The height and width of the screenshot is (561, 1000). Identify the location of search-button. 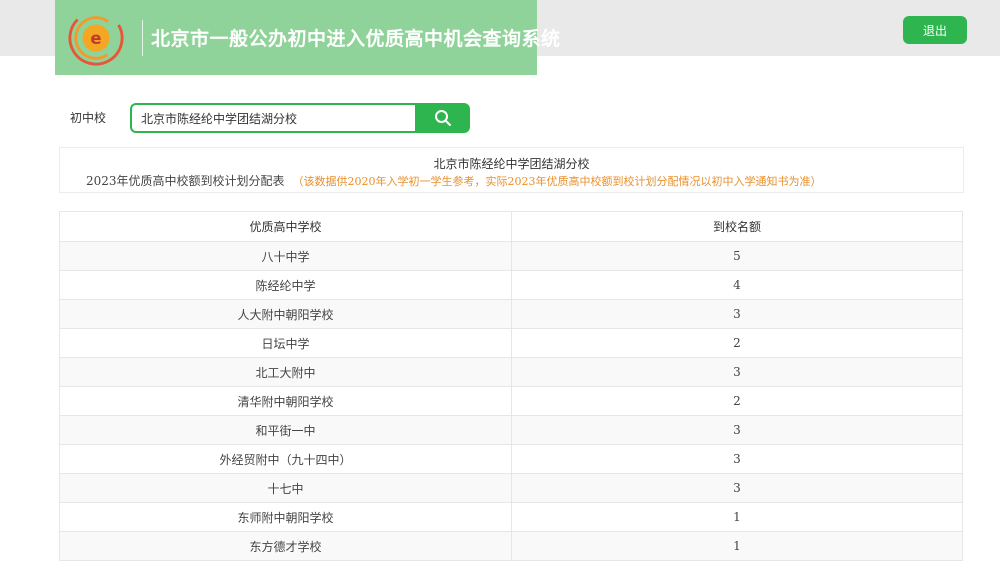
(442, 118).